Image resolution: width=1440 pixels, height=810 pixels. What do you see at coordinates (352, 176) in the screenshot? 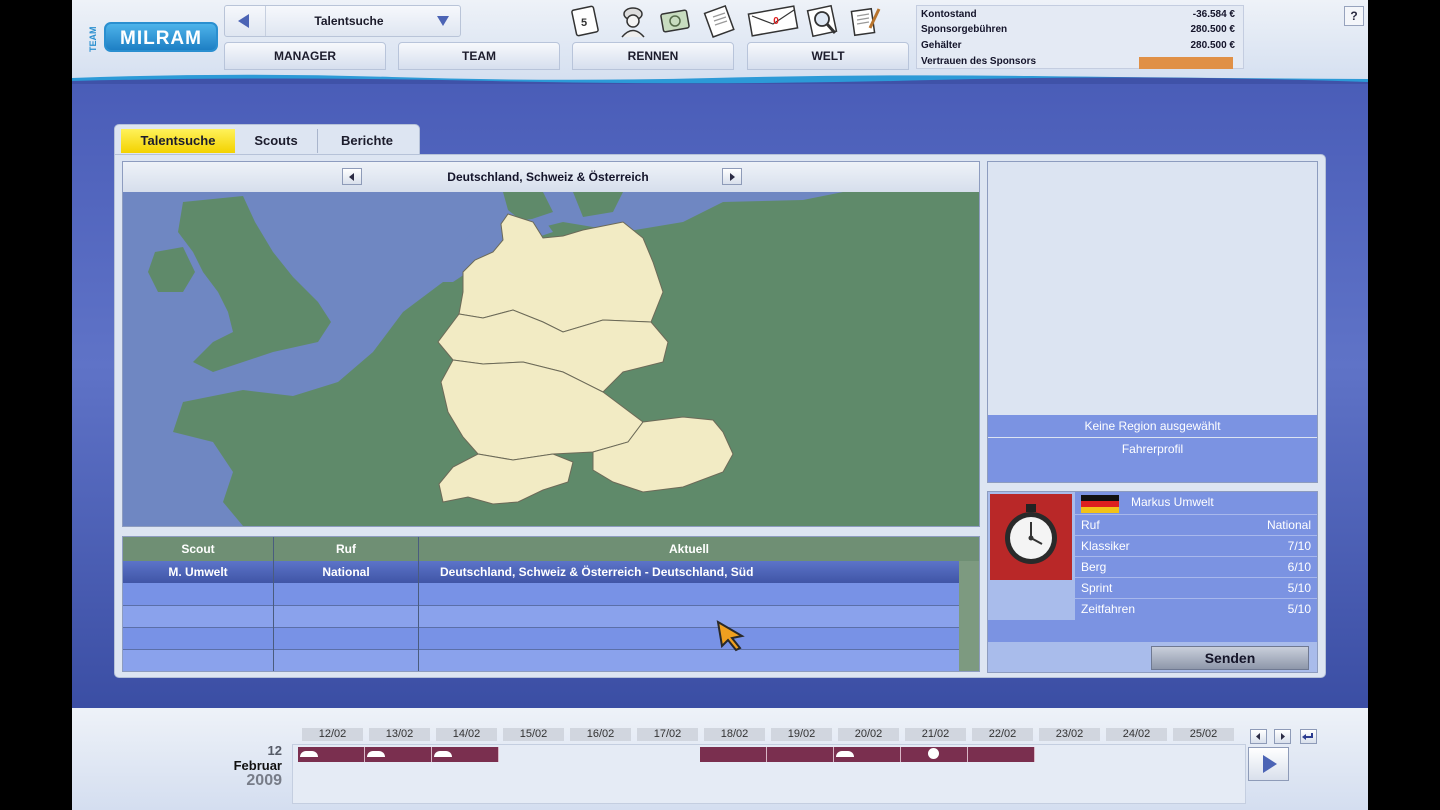
I see `prev-region-button` at bounding box center [352, 176].